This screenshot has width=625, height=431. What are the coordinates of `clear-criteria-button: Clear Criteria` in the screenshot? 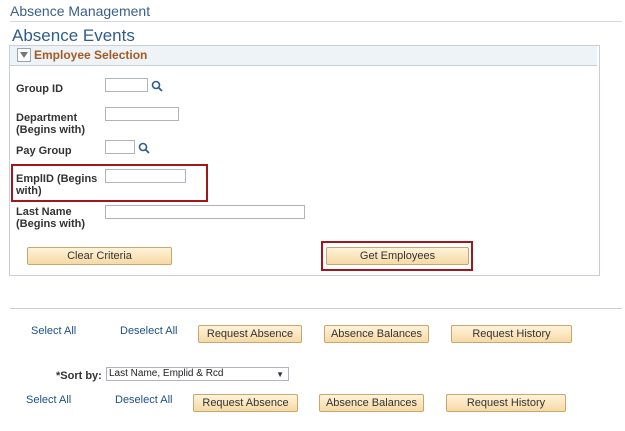 It's located at (99, 256).